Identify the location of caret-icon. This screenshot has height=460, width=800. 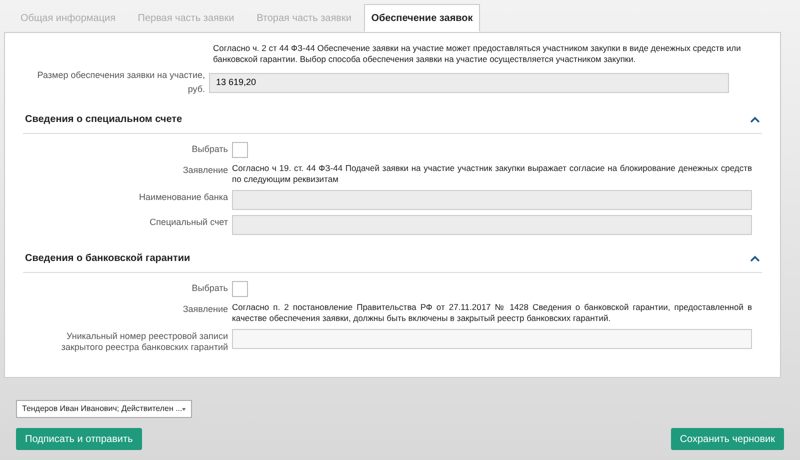
(184, 409).